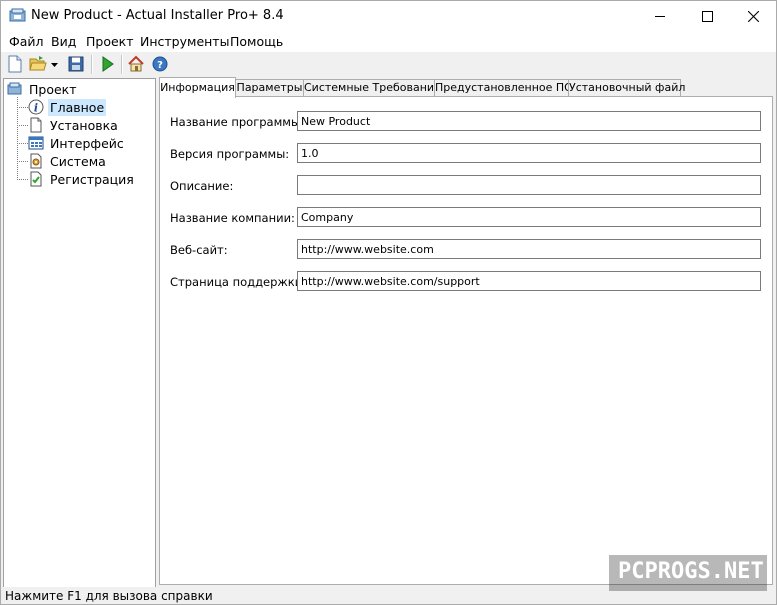 Image resolution: width=777 pixels, height=605 pixels. Describe the element at coordinates (110, 41) in the screenshot. I see `menu-project: Проект` at that location.